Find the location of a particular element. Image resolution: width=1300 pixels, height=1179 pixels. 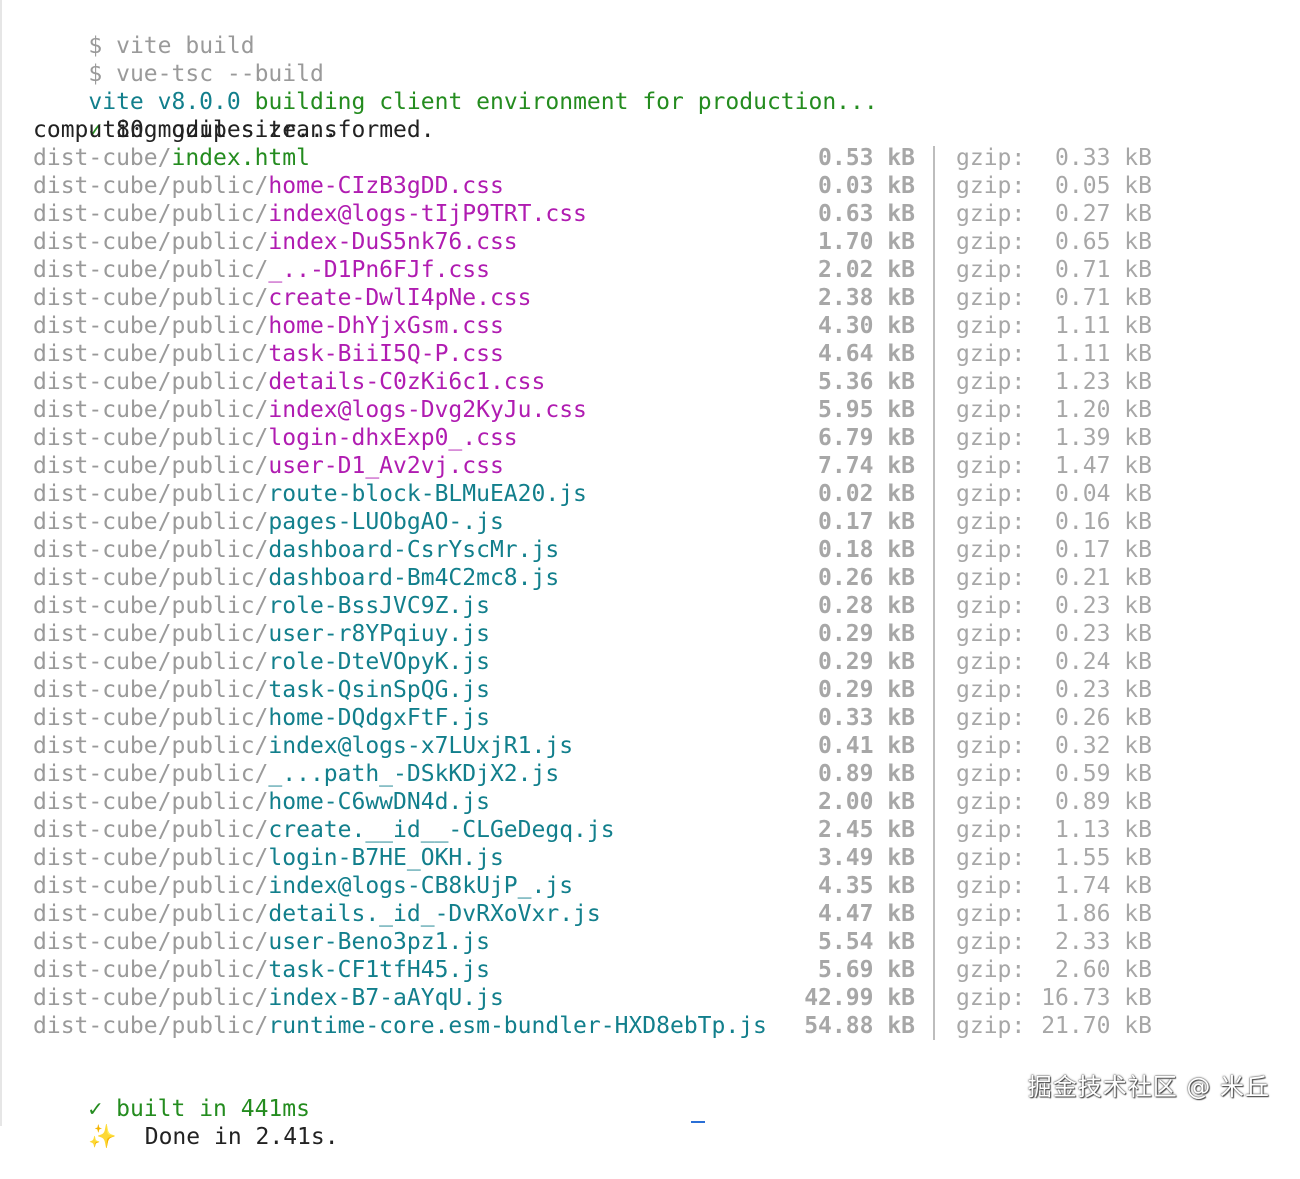

gzip-size: 0.16 kB is located at coordinates (1052, 522).